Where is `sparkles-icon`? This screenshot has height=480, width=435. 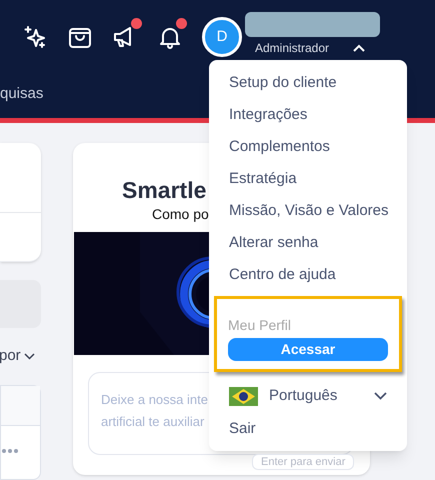 sparkles-icon is located at coordinates (35, 37).